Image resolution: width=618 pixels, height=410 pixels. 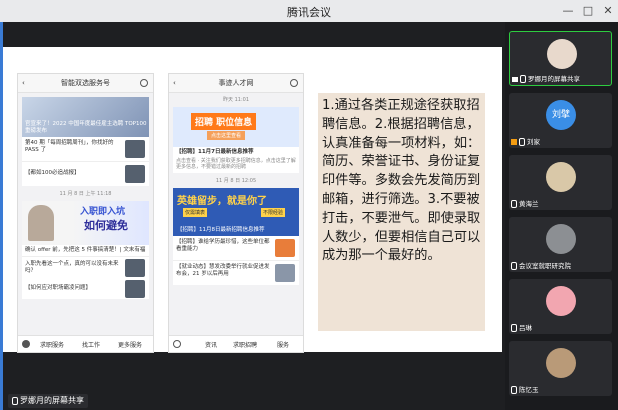 What do you see at coordinates (561, 115) in the screenshot?
I see `participant-avatar: 刘擘` at bounding box center [561, 115].